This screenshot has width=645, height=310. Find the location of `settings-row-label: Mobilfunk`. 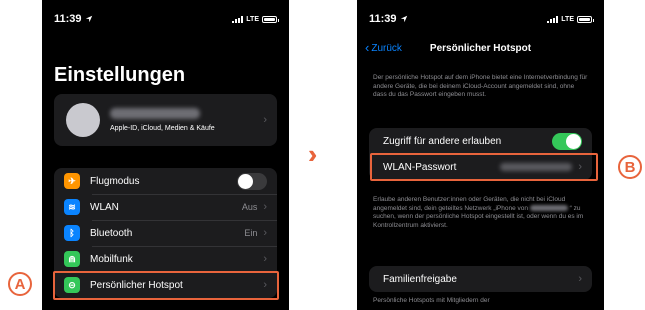

settings-row-label: Mobilfunk is located at coordinates (111, 259).